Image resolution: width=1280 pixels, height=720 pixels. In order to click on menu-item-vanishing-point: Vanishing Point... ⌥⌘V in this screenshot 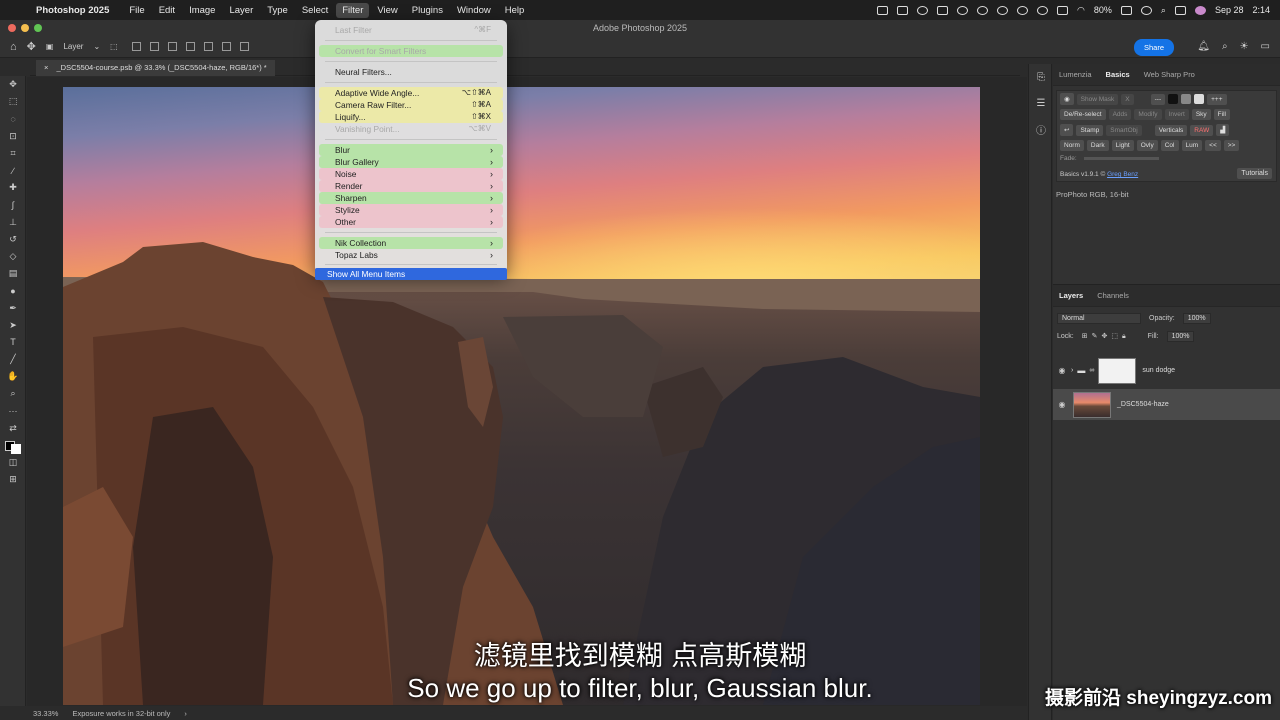, I will do `click(411, 129)`.